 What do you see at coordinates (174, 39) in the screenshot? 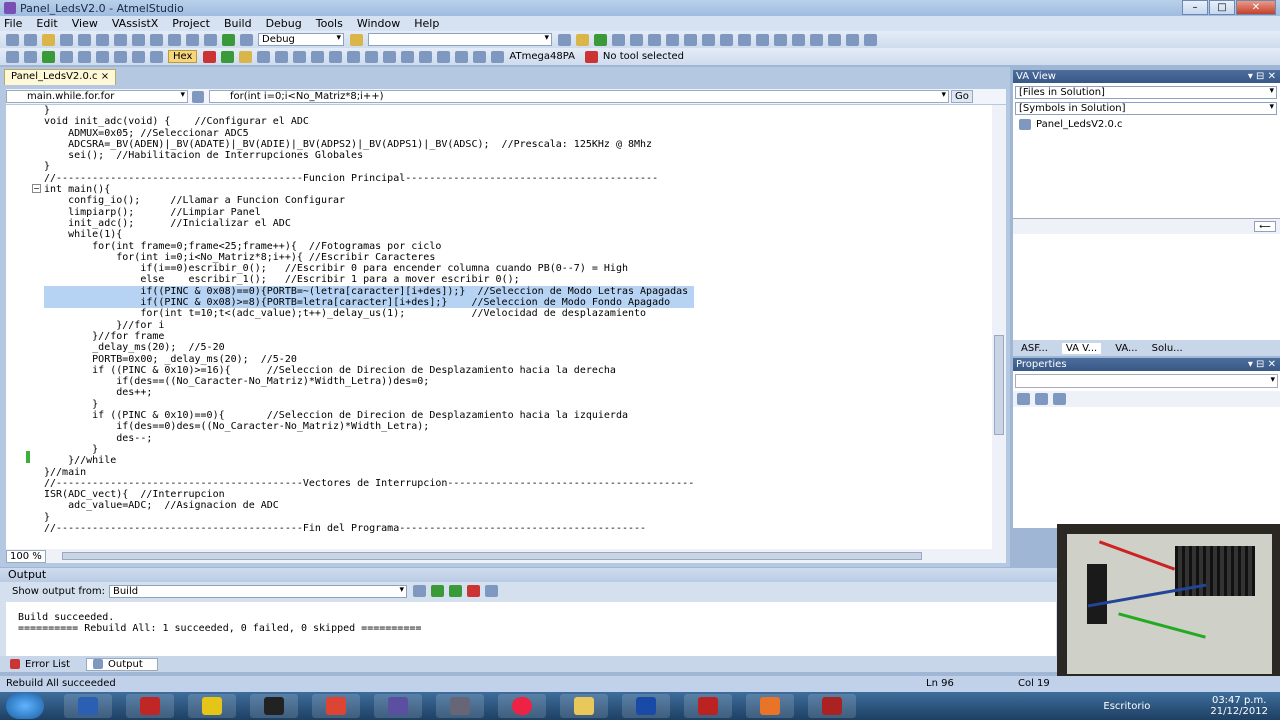
I see `redo-icon` at bounding box center [174, 39].